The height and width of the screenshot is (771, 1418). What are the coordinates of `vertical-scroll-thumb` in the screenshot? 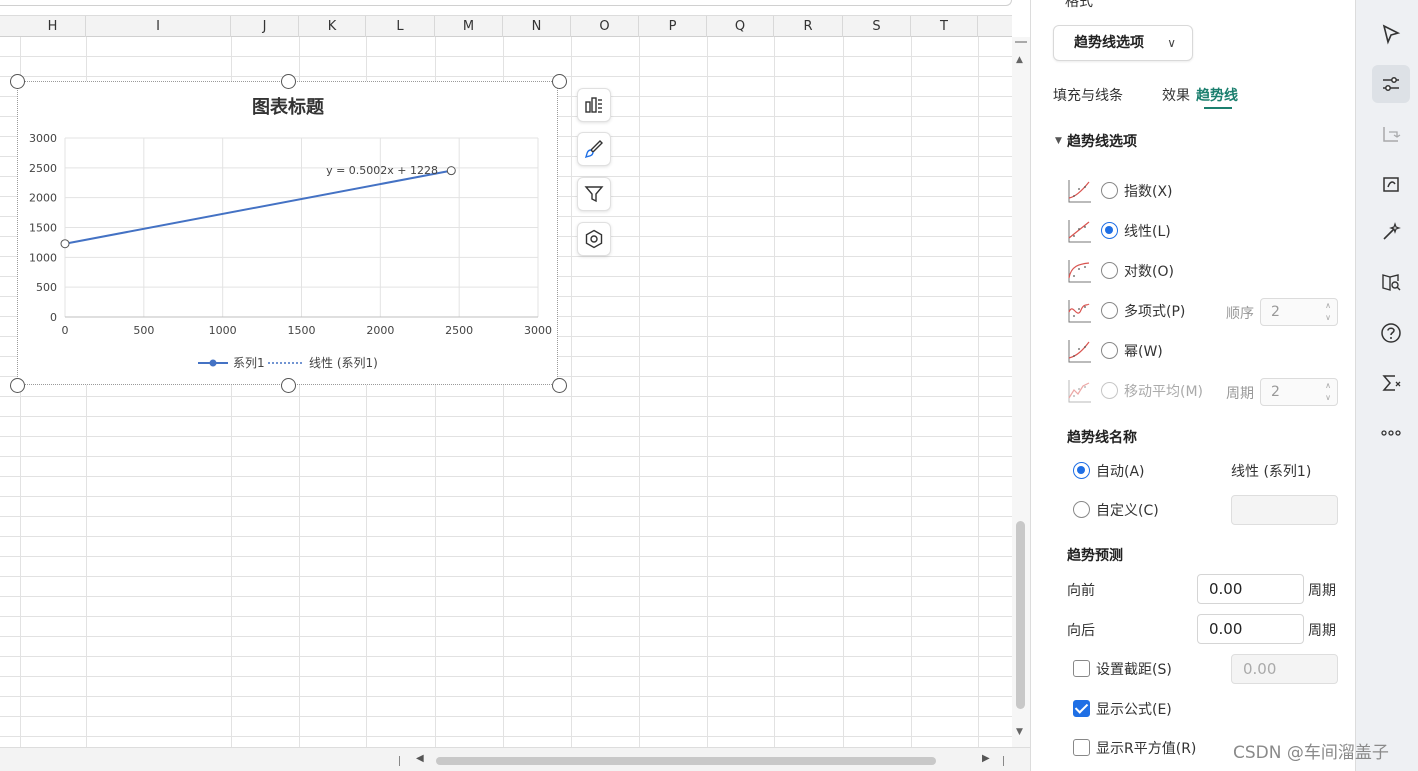 It's located at (1020, 615).